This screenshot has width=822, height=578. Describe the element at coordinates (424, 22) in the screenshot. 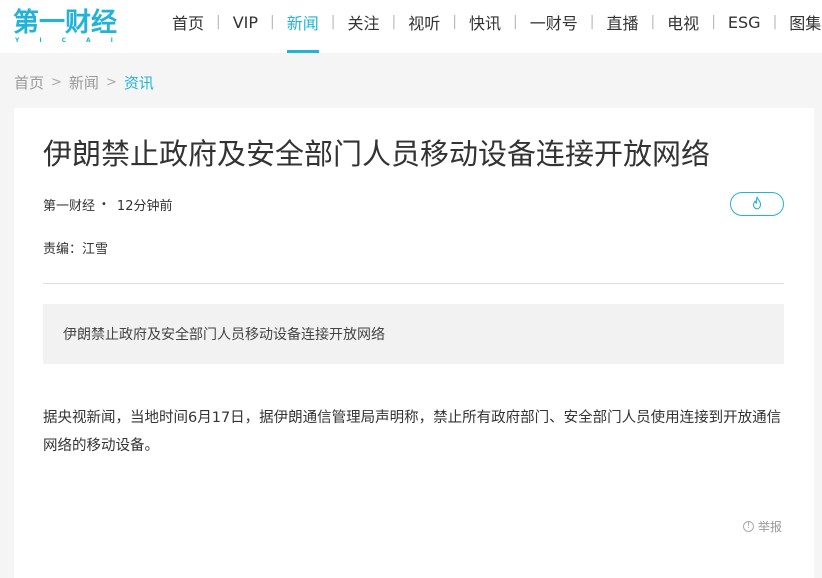

I see `nav-item-video: 视听` at that location.